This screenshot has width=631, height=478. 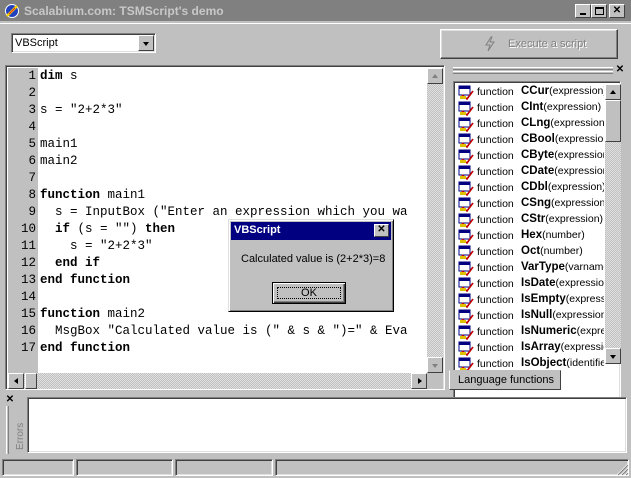 I want to click on function-name: CDbl, so click(x=534, y=187).